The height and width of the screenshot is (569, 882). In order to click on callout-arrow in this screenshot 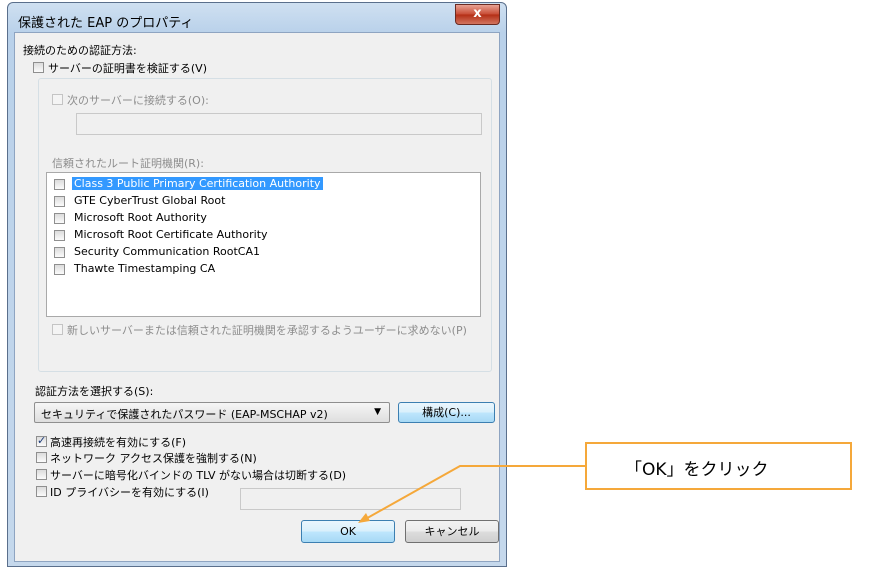, I will do `click(471, 494)`.